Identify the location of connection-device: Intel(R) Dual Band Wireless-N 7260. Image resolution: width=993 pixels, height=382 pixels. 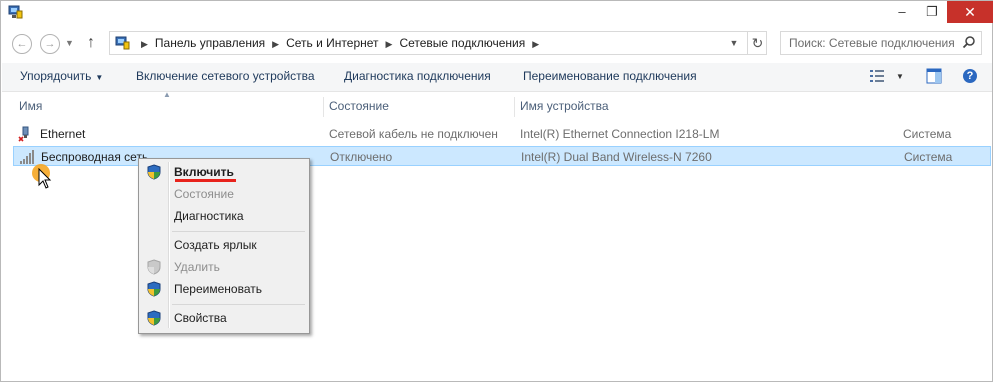
(616, 157).